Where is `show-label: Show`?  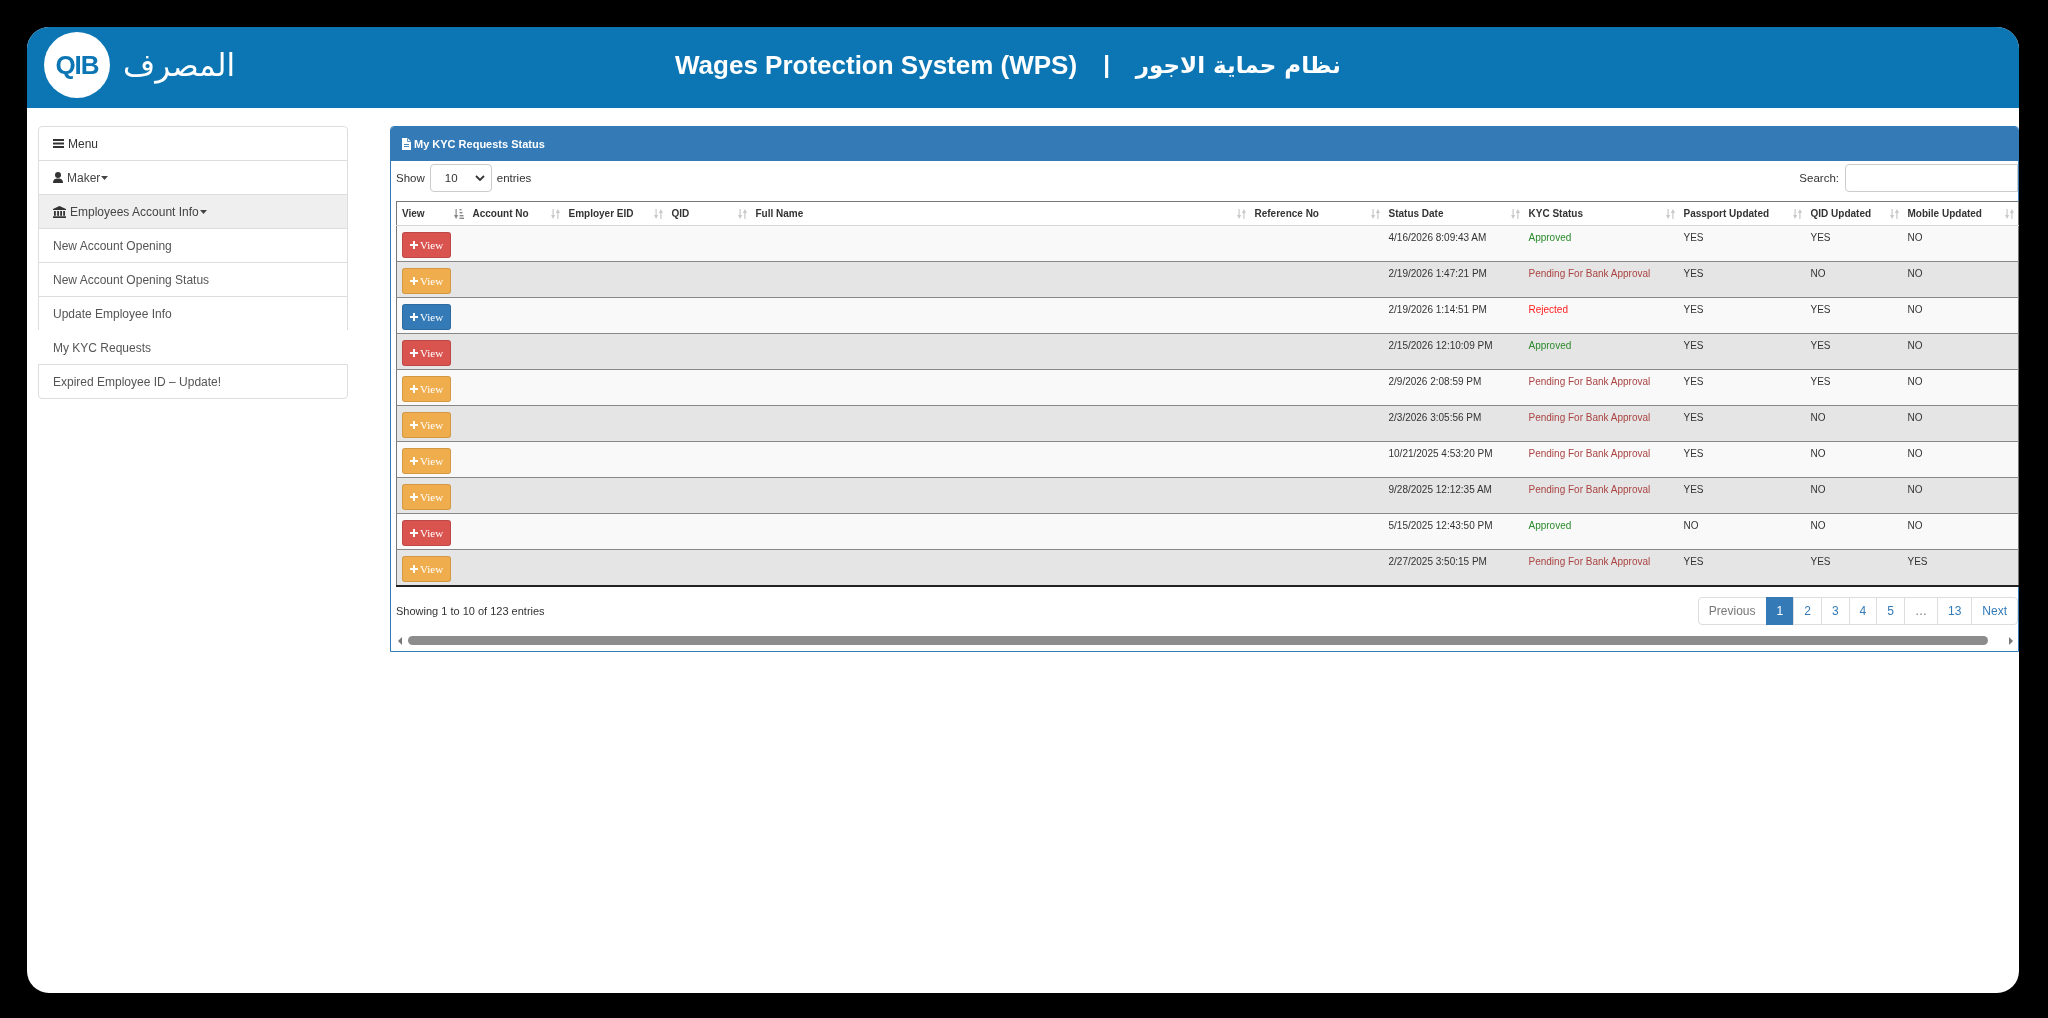
show-label: Show is located at coordinates (410, 178).